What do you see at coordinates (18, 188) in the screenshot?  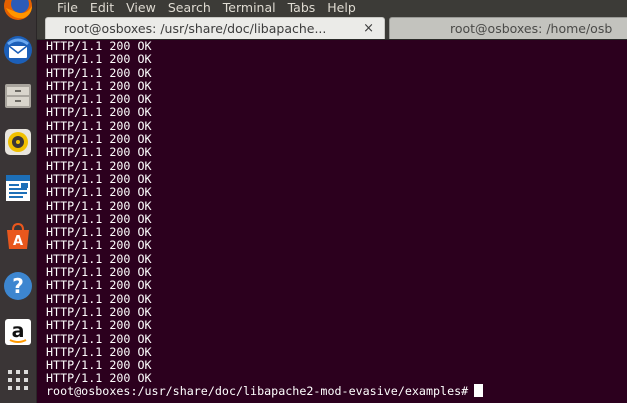 I see `writer-icon` at bounding box center [18, 188].